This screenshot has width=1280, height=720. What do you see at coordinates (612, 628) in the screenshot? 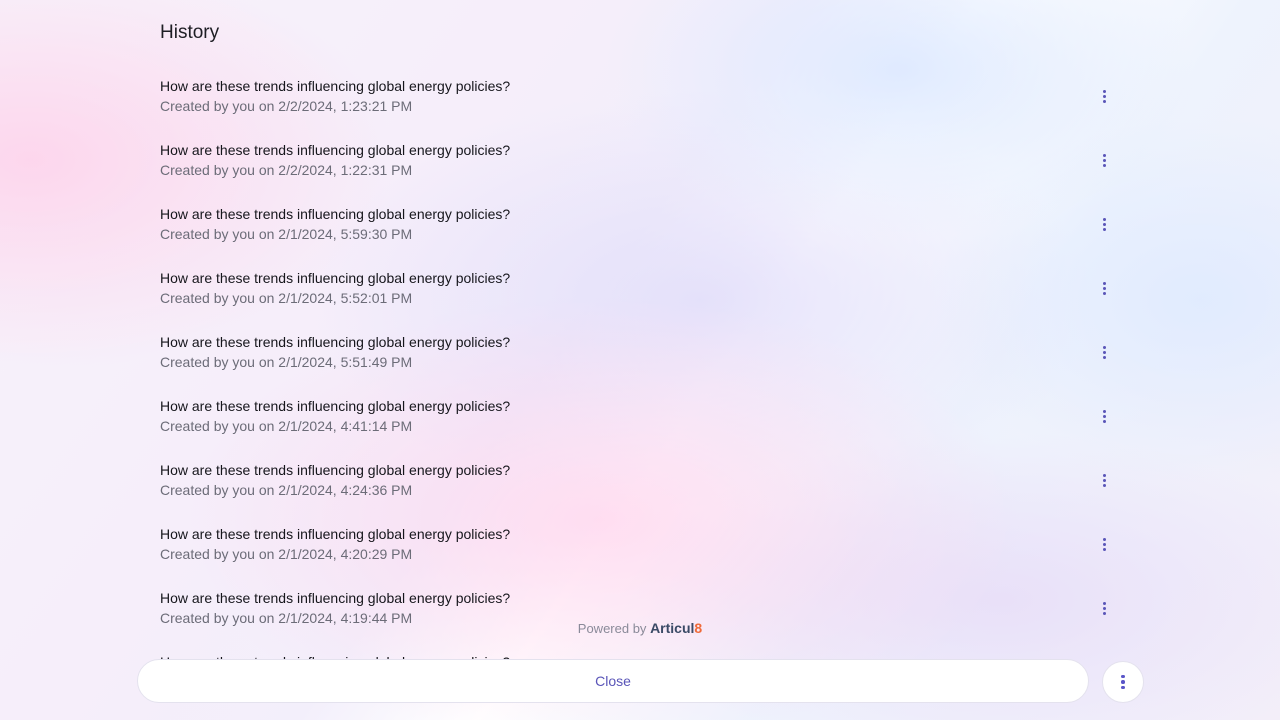
I see `powered-by-label: Powered by` at bounding box center [612, 628].